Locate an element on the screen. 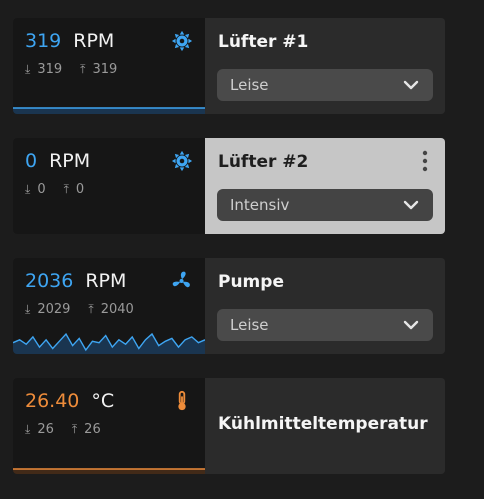 The image size is (484, 499). coolant-readout: 26.40 °C ⤓ 26 ⤒ 26 is located at coordinates (109, 426).